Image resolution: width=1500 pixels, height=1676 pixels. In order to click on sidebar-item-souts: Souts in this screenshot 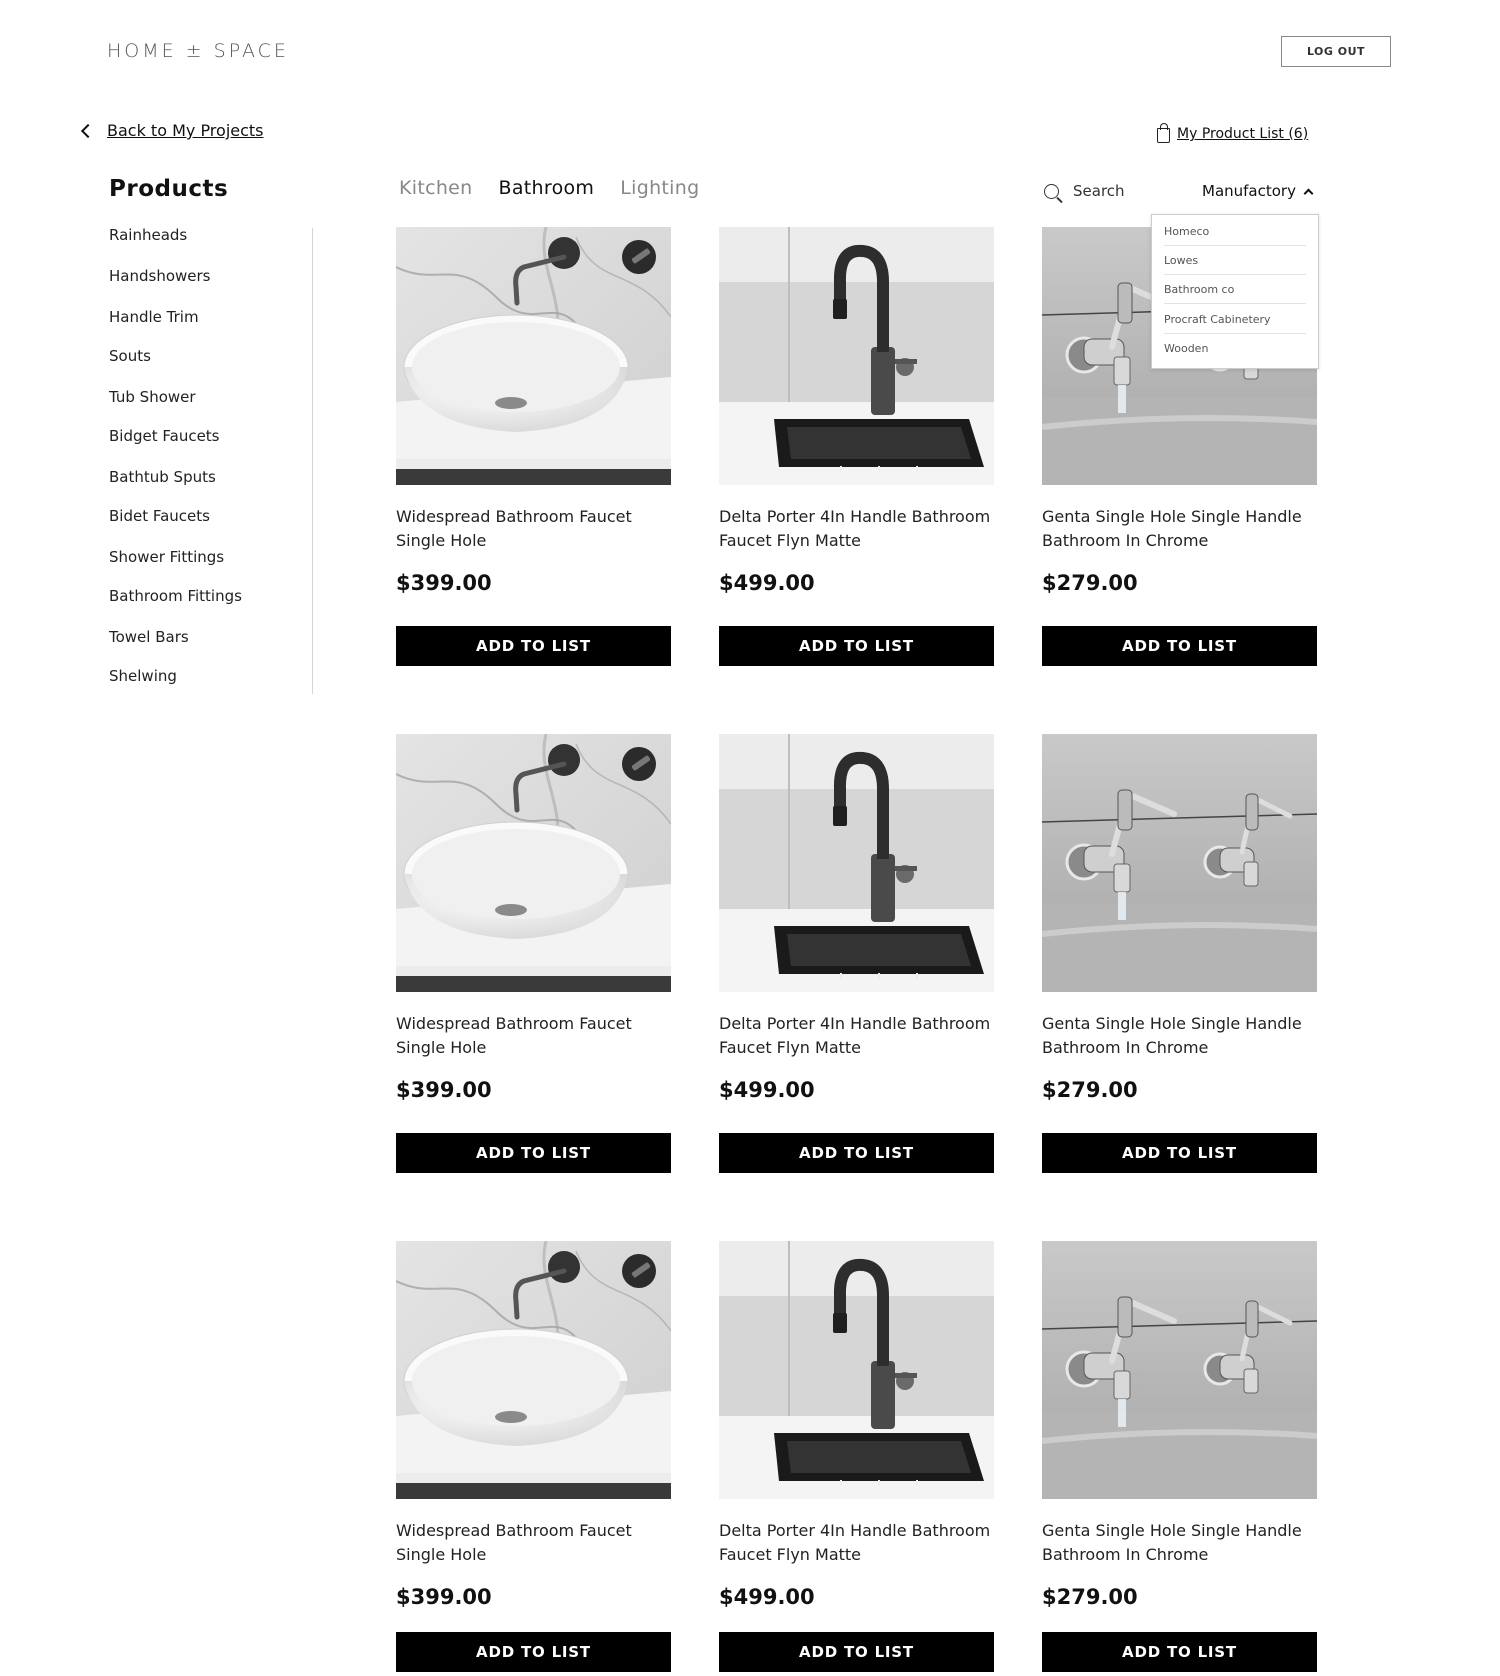, I will do `click(130, 356)`.